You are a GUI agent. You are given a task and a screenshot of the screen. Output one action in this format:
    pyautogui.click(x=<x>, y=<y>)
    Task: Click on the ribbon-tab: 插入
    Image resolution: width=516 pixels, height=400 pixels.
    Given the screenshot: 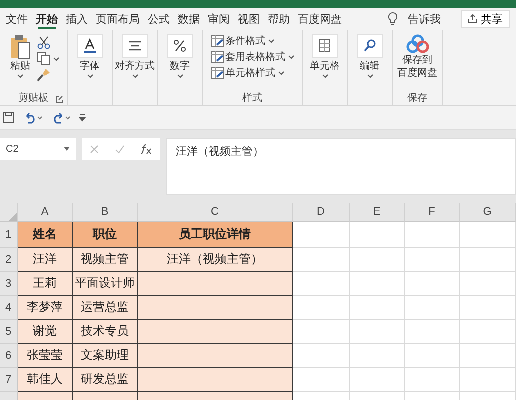 What is the action you would take?
    pyautogui.click(x=77, y=19)
    